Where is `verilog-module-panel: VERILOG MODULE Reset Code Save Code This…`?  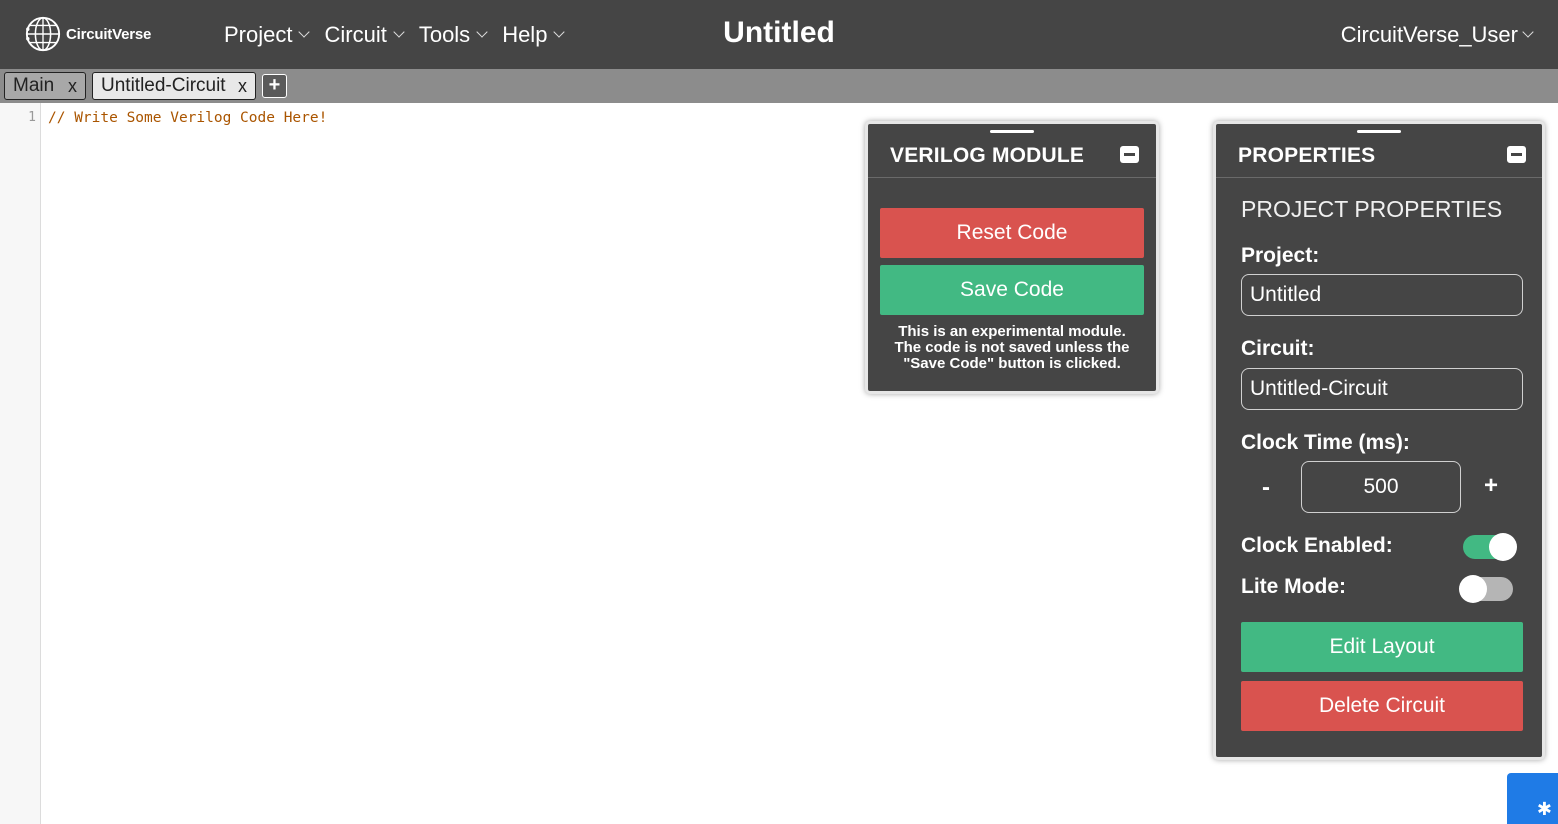 verilog-module-panel: VERILOG MODULE Reset Code Save Code This… is located at coordinates (1012, 257).